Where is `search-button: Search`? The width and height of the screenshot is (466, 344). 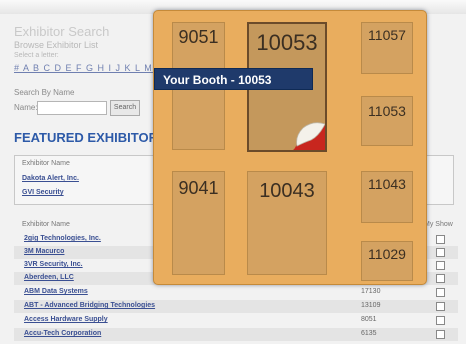
search-button: Search is located at coordinates (125, 108).